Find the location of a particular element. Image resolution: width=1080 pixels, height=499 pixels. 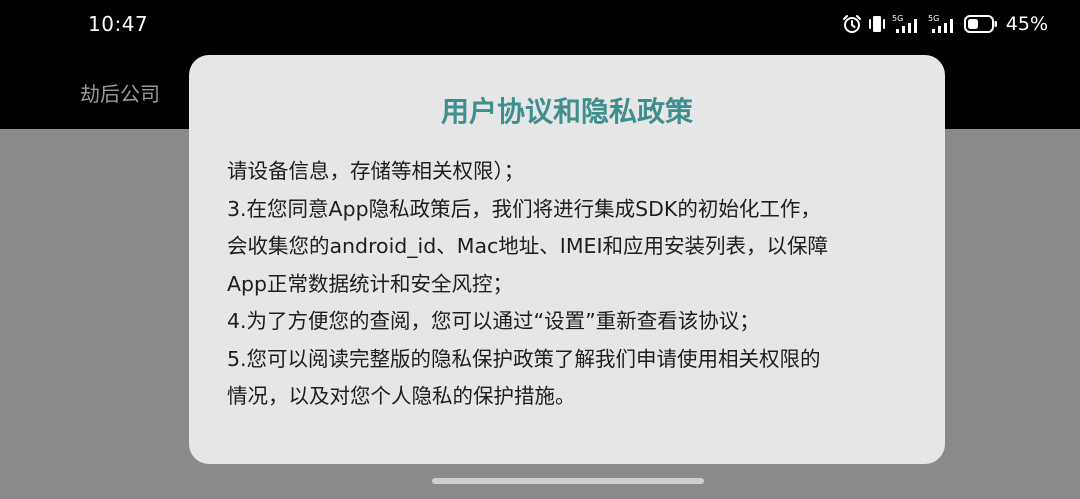

dialog-line: 情况，以及对您个人隐私的保护措施。 is located at coordinates (401, 396).